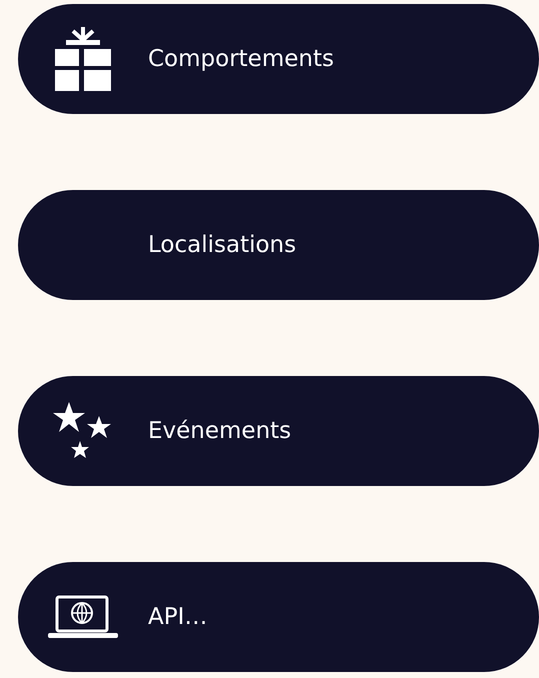  Describe the element at coordinates (83, 431) in the screenshot. I see `stars-icon` at that location.